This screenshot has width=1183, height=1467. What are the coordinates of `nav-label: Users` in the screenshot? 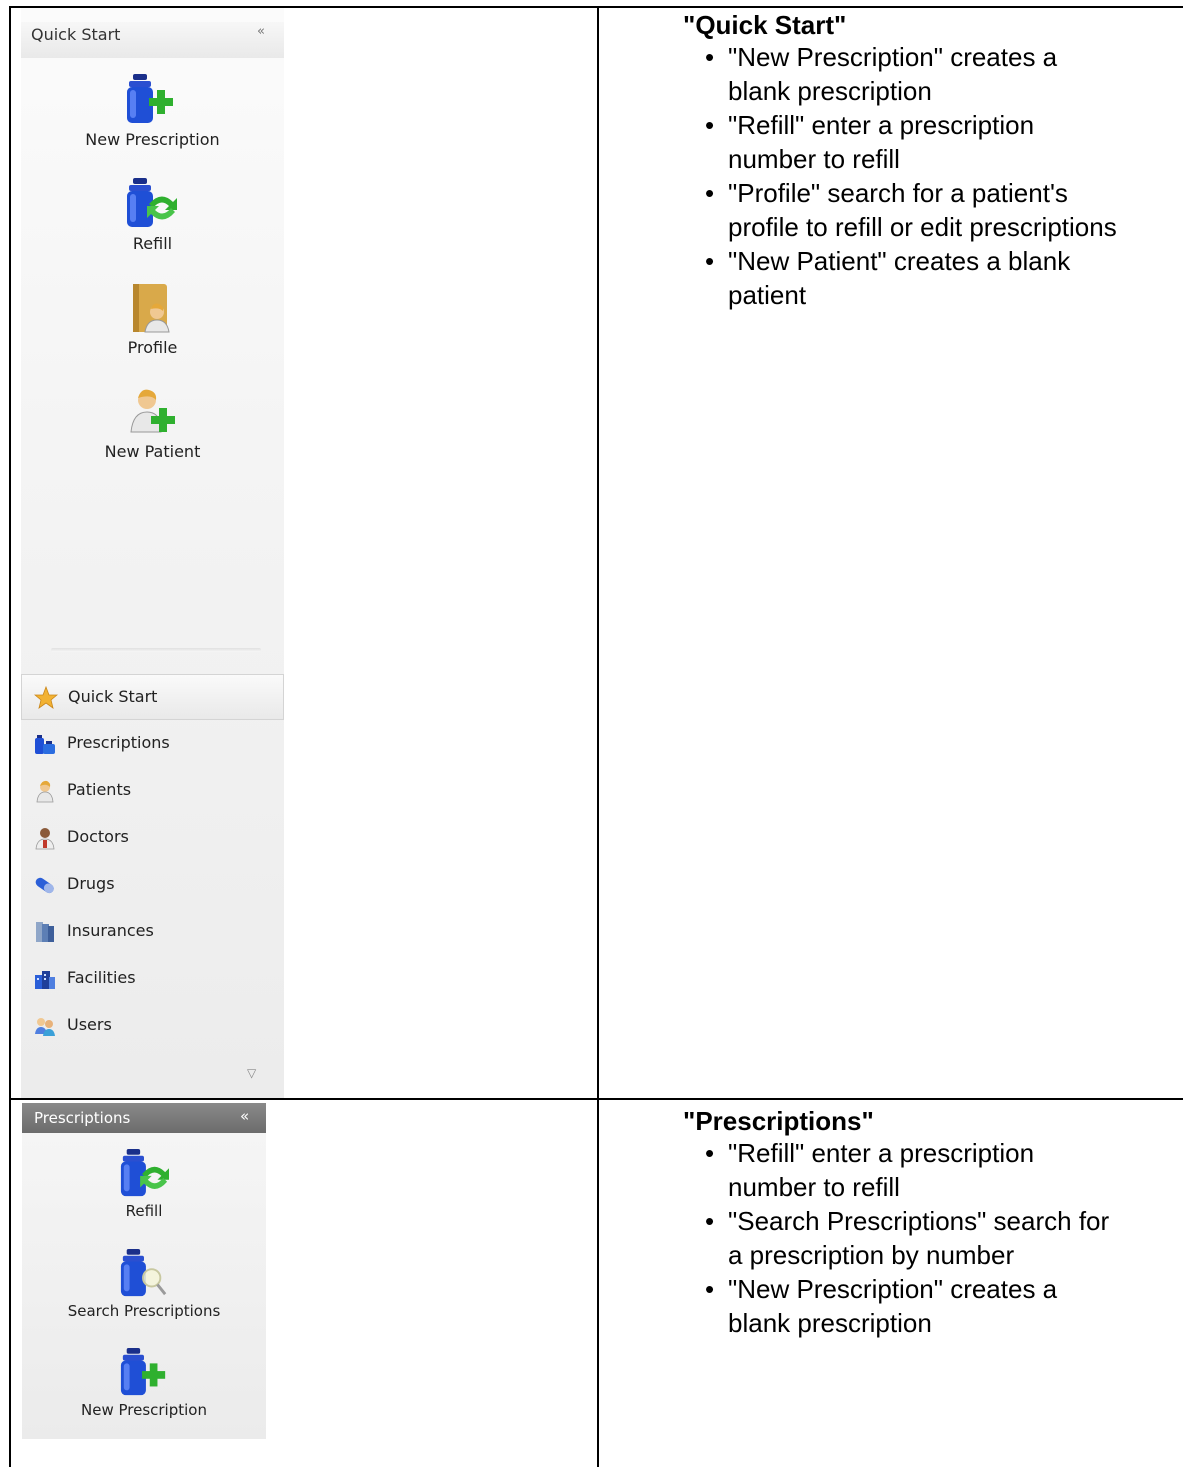 It's located at (89, 1024).